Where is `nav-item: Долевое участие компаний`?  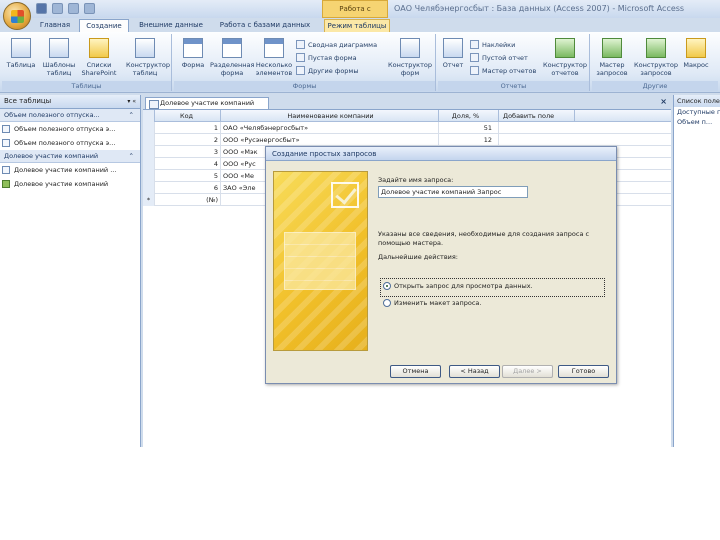 nav-item: Долевое участие компаний is located at coordinates (70, 184).